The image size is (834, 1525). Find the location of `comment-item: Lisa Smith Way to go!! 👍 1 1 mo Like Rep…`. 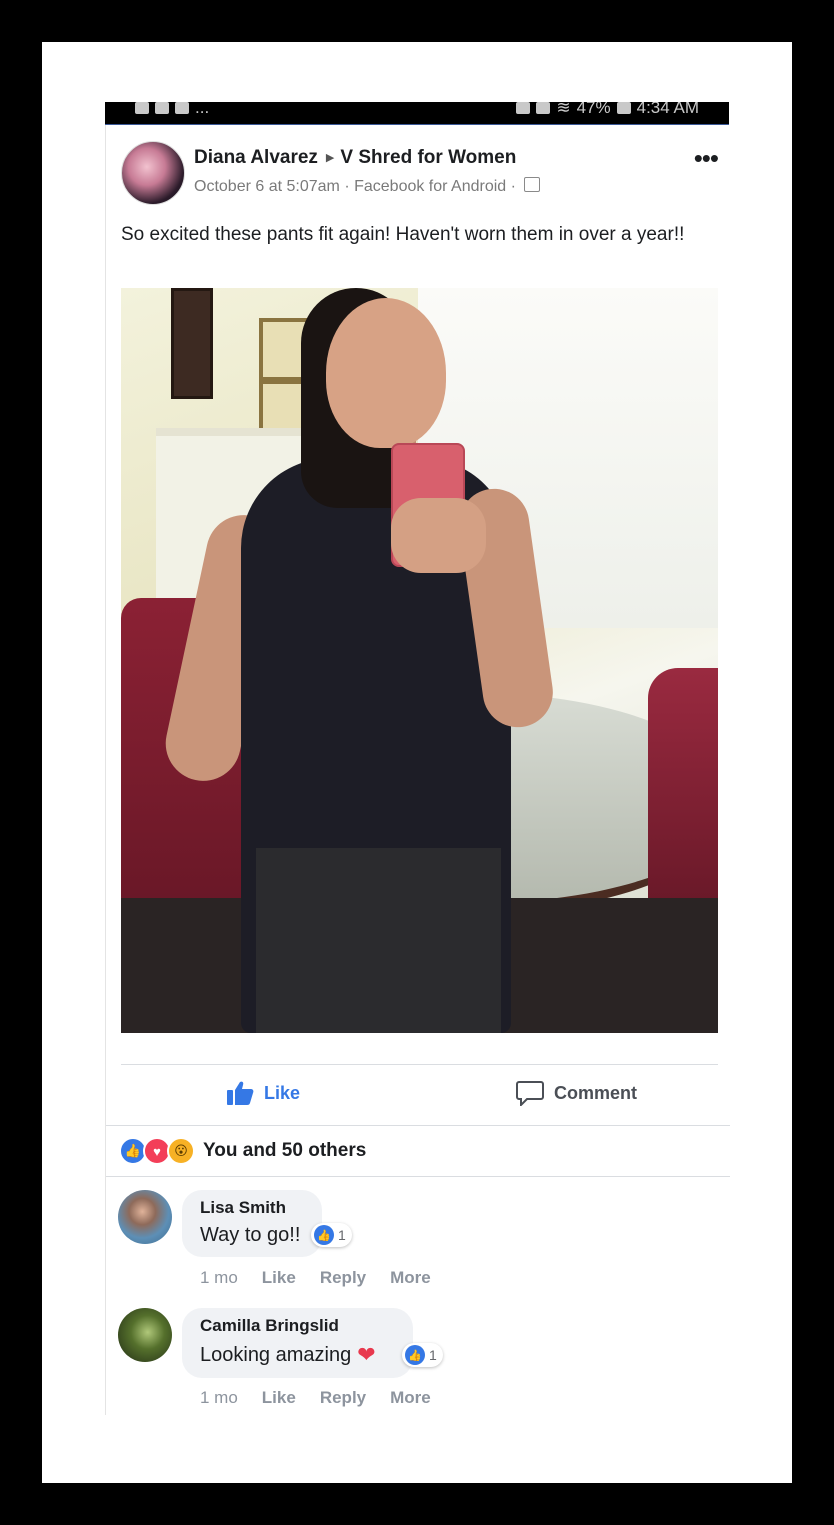

comment-item: Lisa Smith Way to go!! 👍 1 1 mo Like Rep… is located at coordinates (328, 1245).